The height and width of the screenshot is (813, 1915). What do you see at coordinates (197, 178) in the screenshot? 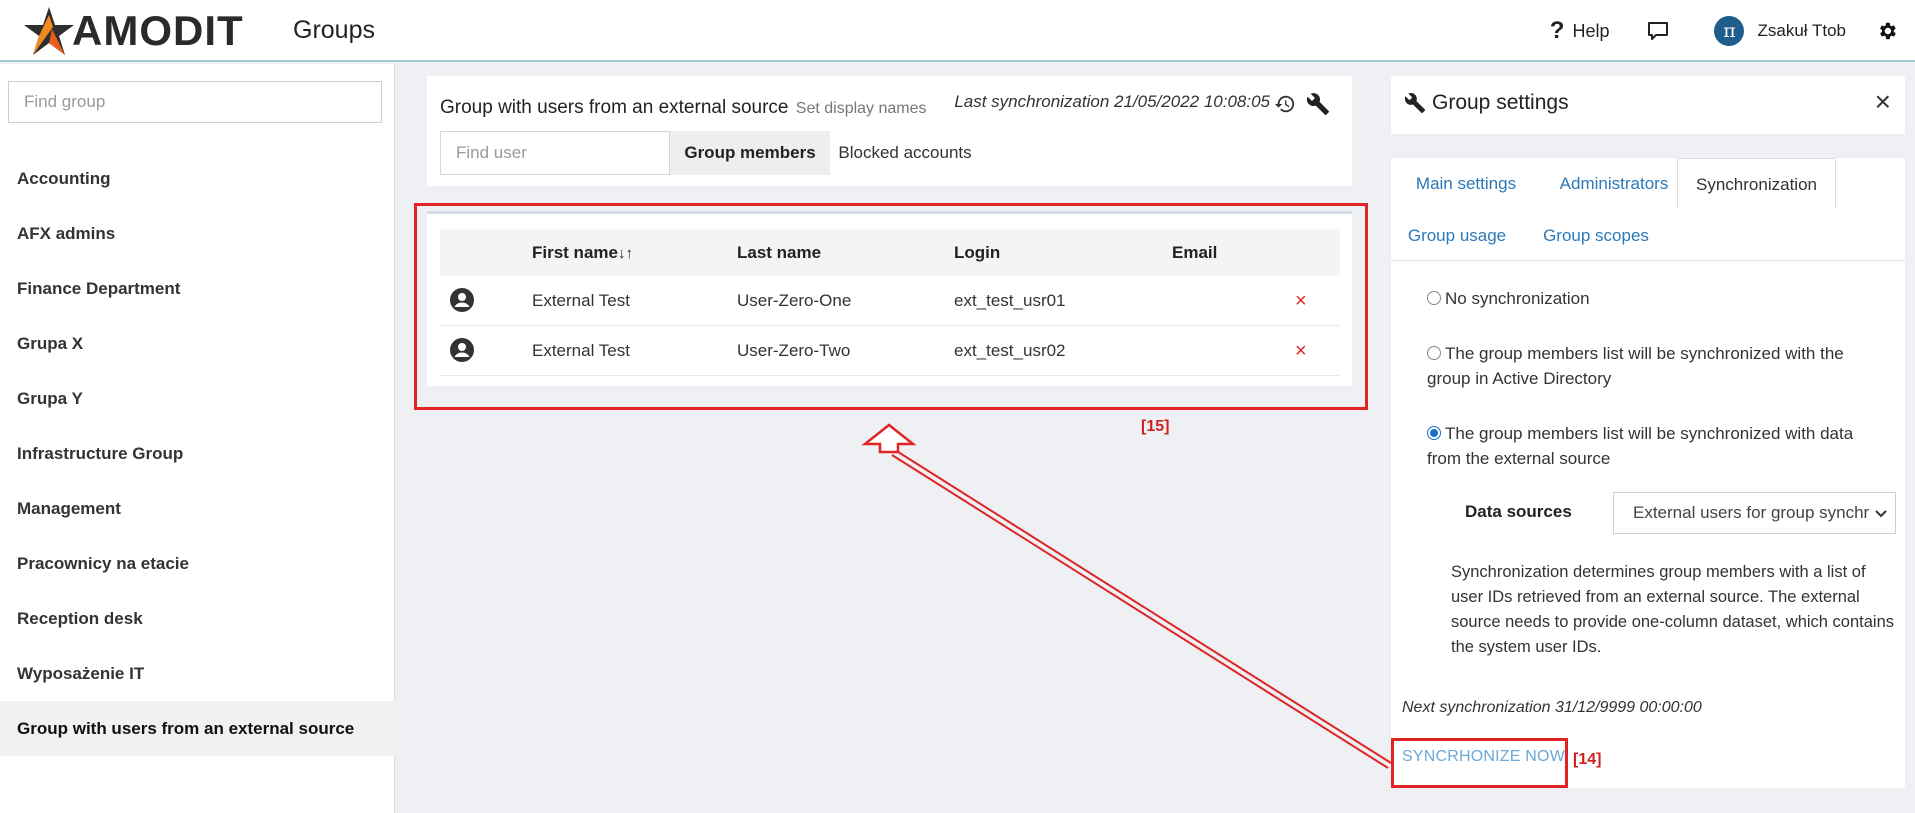
I see `sidebar-item-accounting: Accounting` at bounding box center [197, 178].